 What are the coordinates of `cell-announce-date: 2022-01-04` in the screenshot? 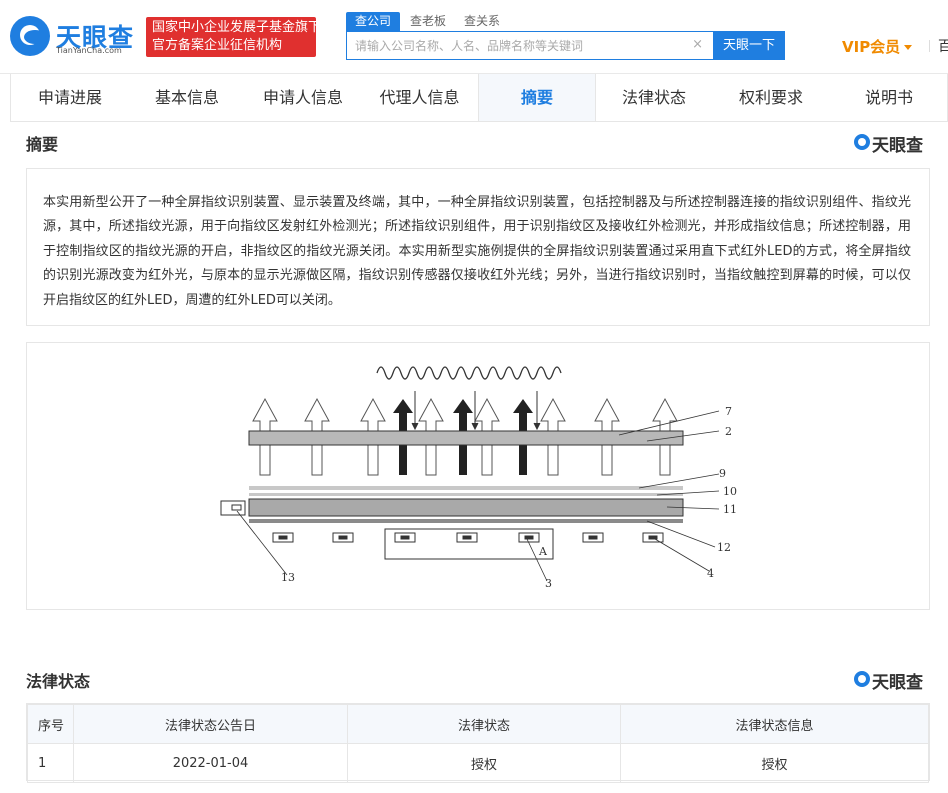 It's located at (210, 763).